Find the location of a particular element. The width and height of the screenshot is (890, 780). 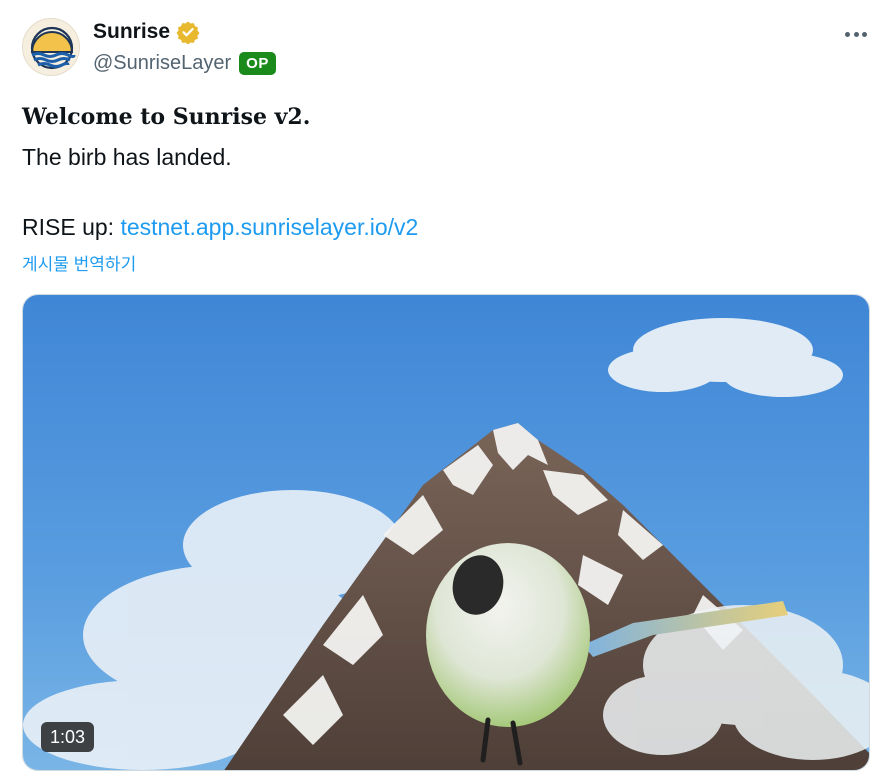

author-name-row: Sunrise is located at coordinates (146, 32).